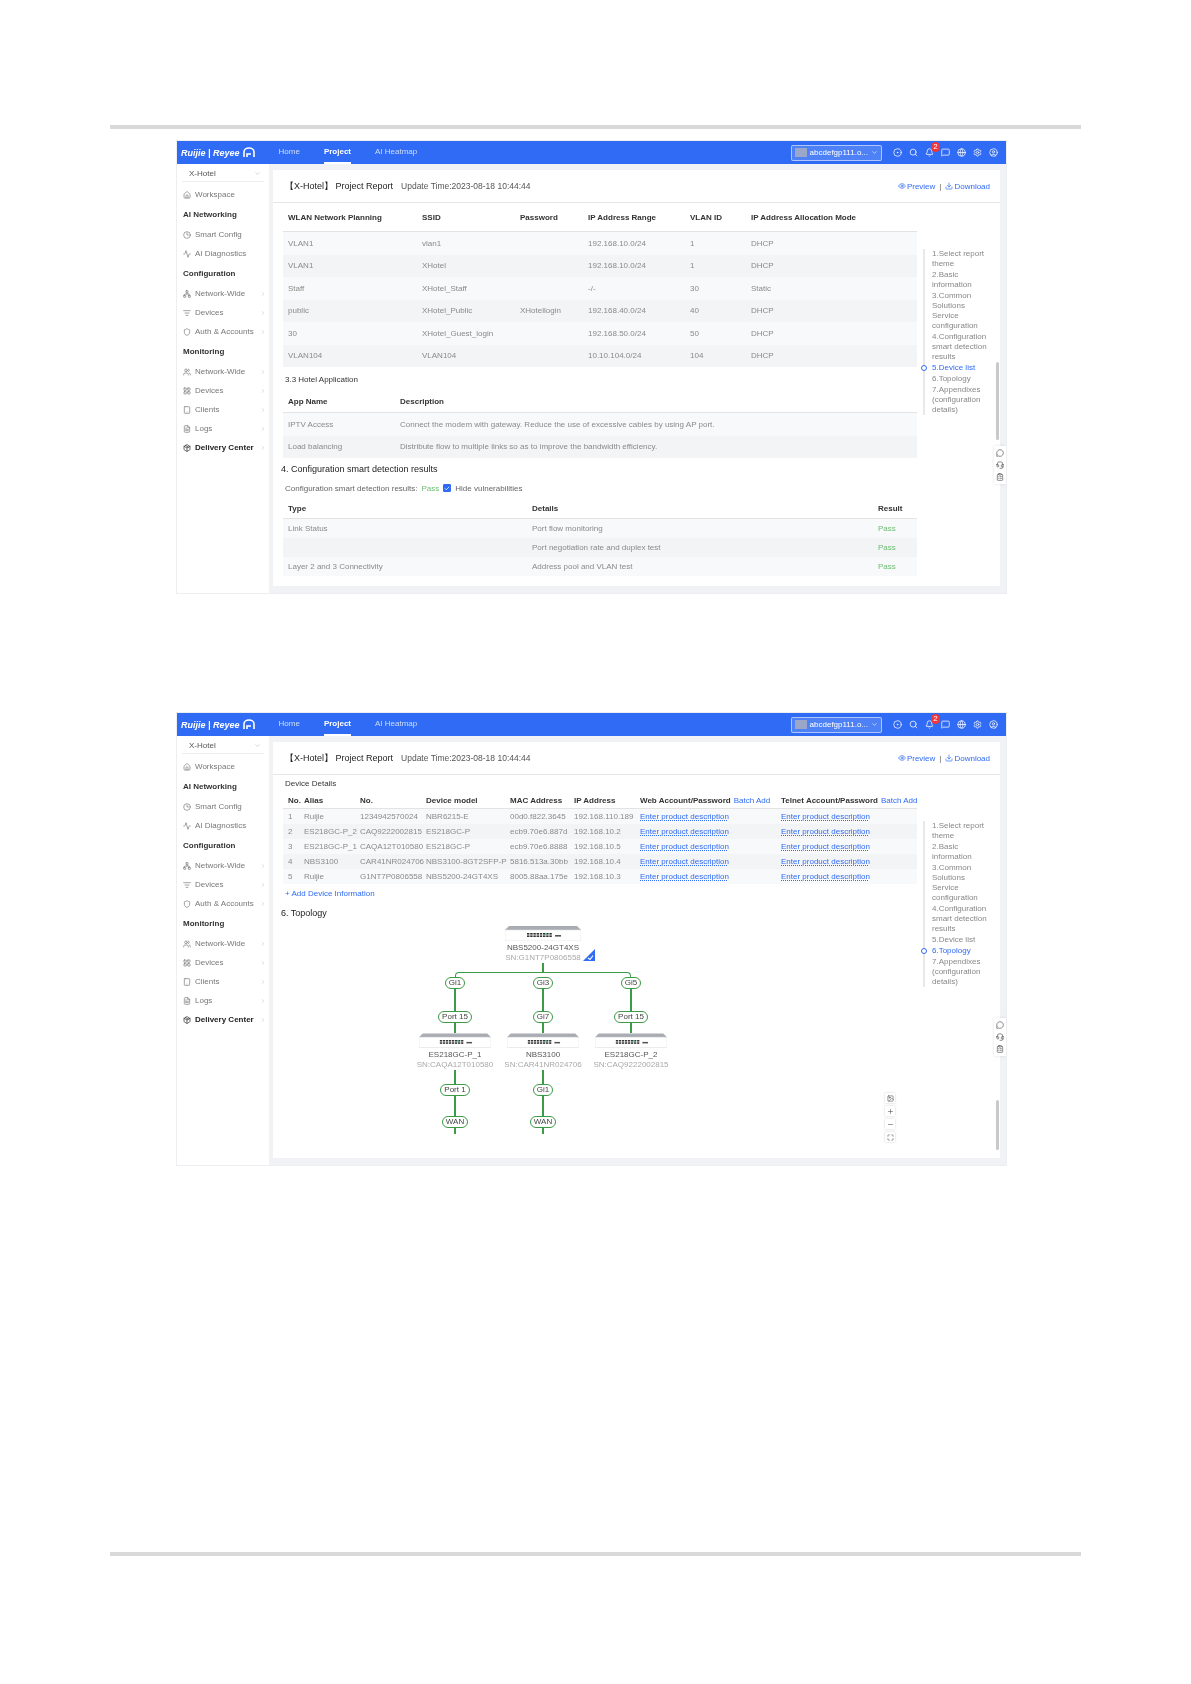  What do you see at coordinates (330, 893) in the screenshot?
I see `add-device-link: + Add Device Information` at bounding box center [330, 893].